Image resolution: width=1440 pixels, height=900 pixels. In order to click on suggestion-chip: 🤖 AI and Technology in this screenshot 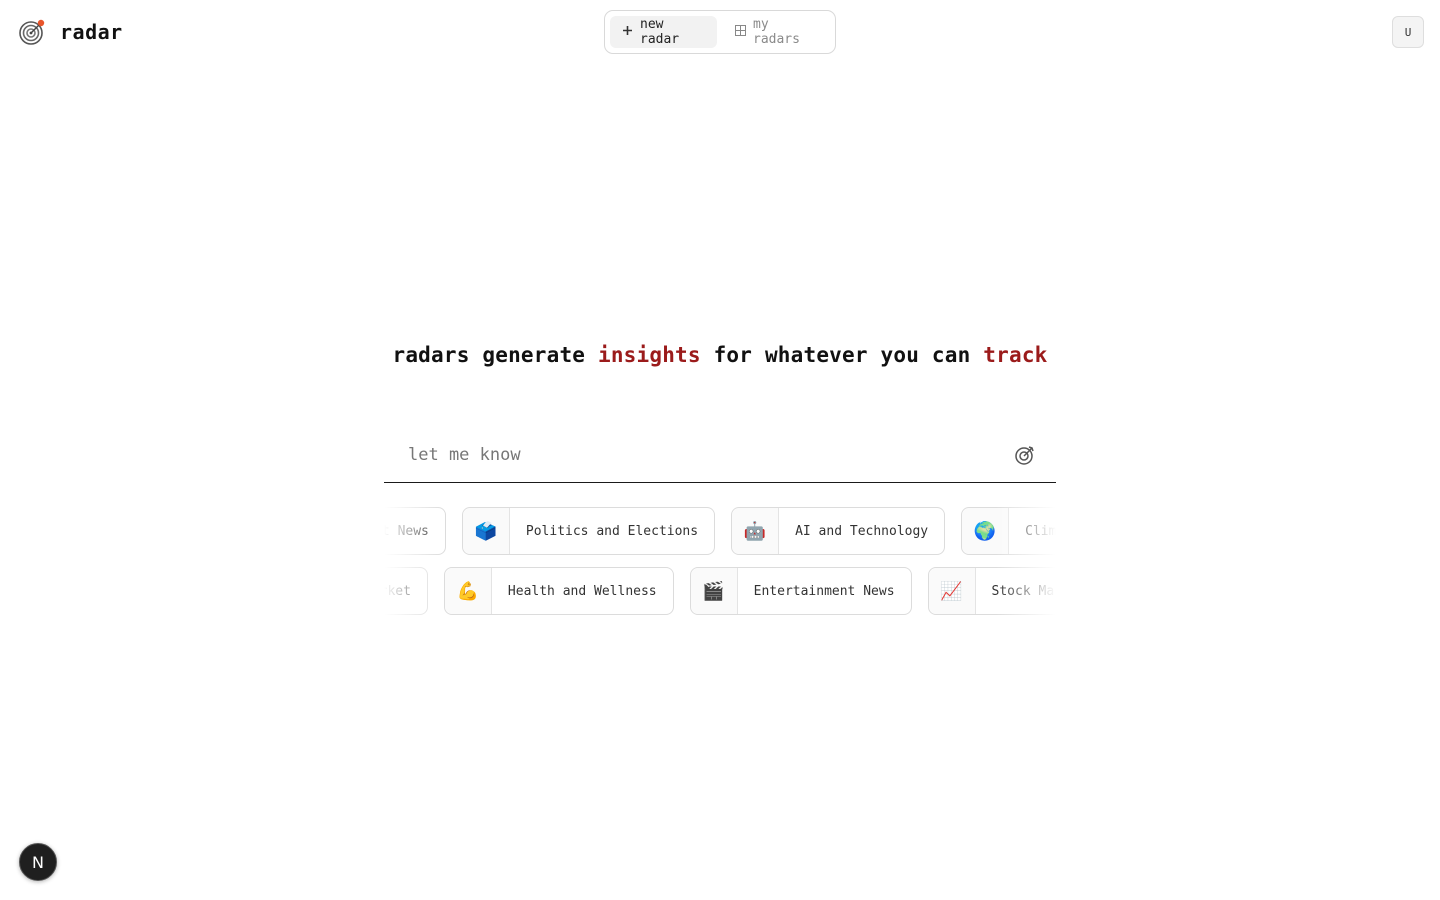, I will do `click(838, 531)`.